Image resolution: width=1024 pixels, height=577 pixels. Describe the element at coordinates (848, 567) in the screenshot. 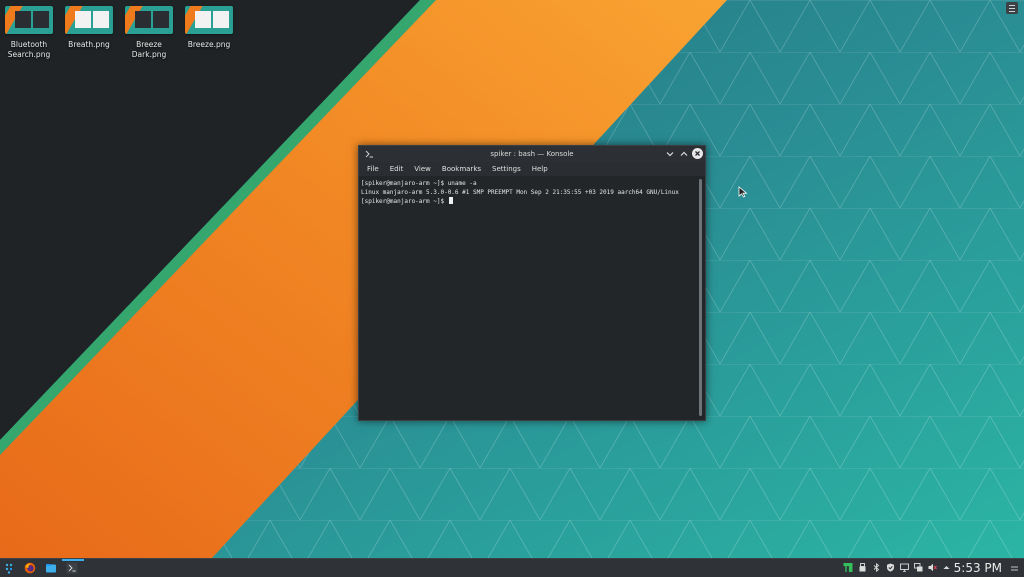

I see `manjaro-icon` at that location.